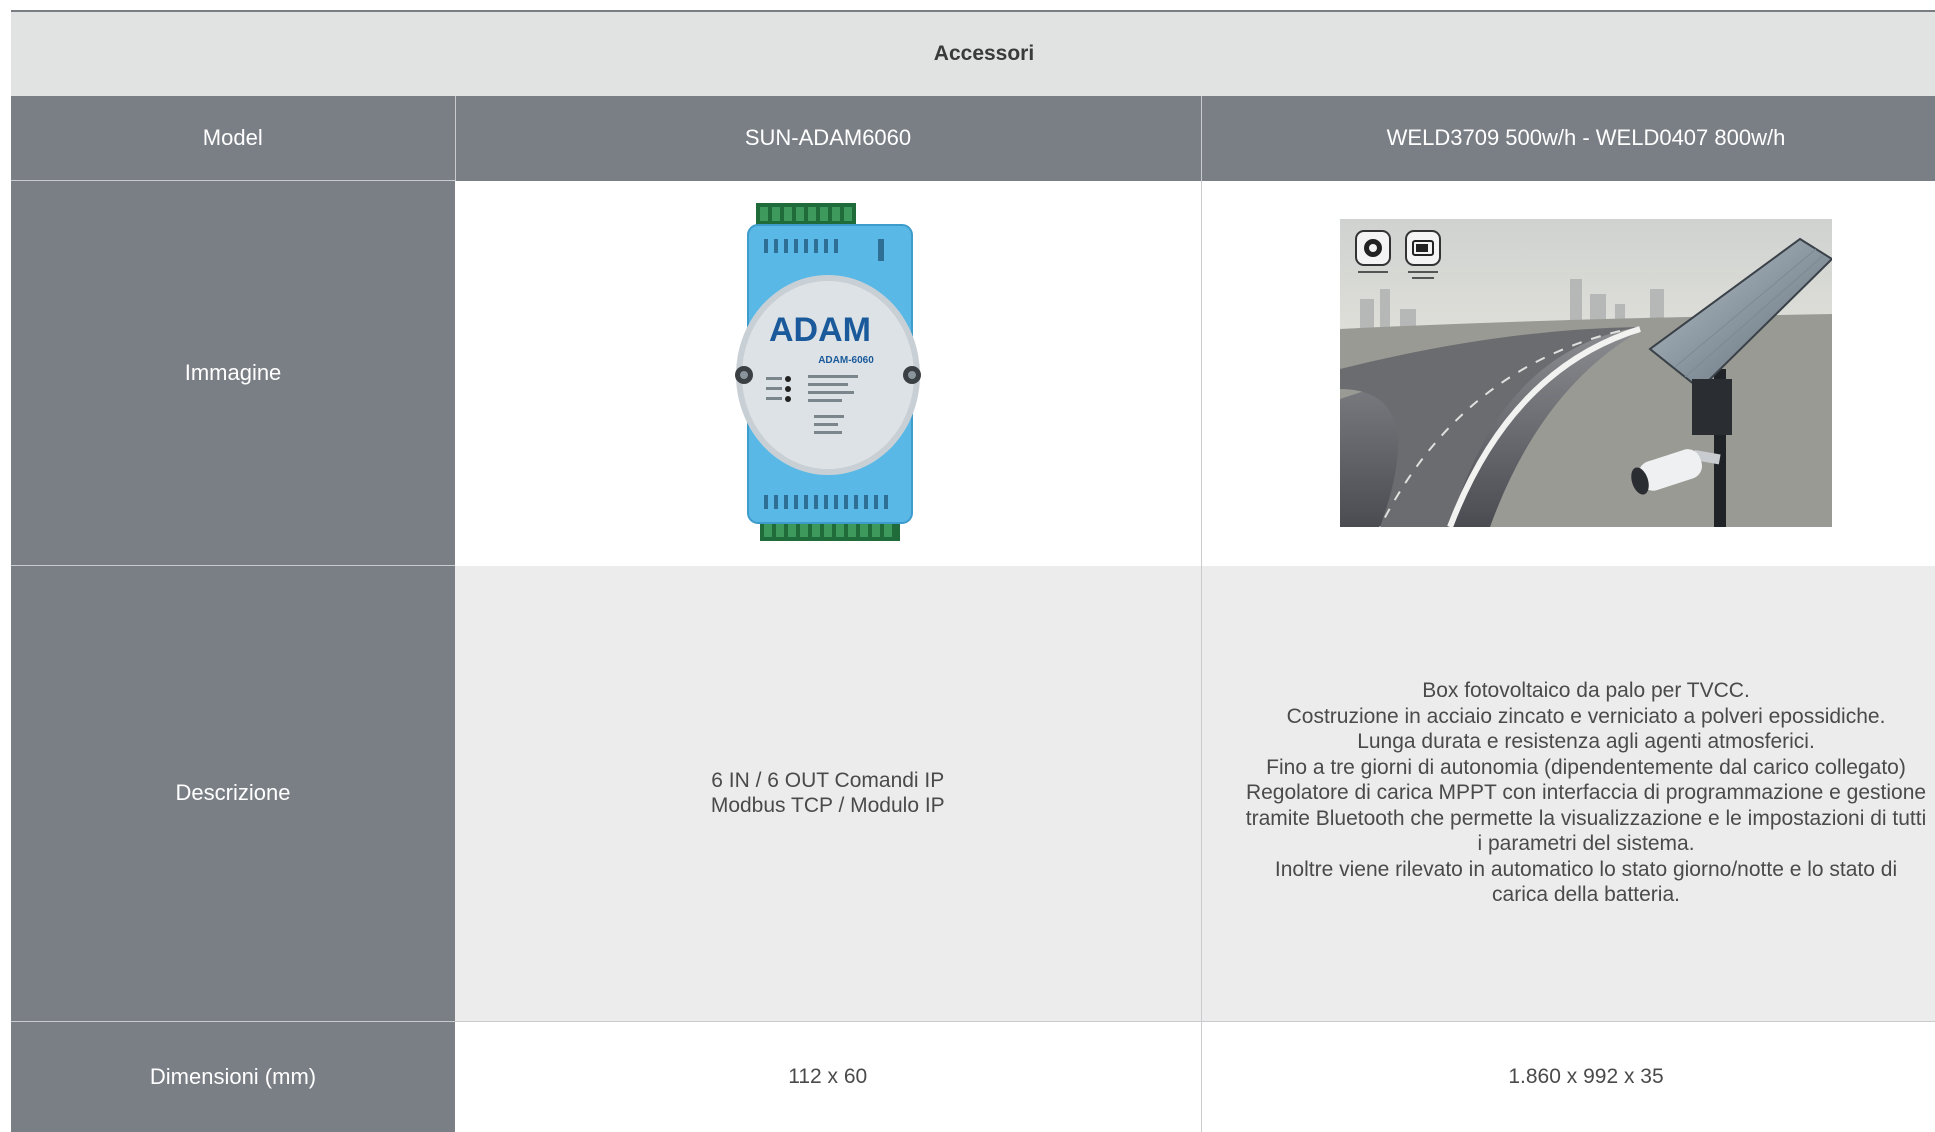 This screenshot has height=1132, width=1935. What do you see at coordinates (820, 330) in the screenshot?
I see `adam-logo-text: ADAM` at bounding box center [820, 330].